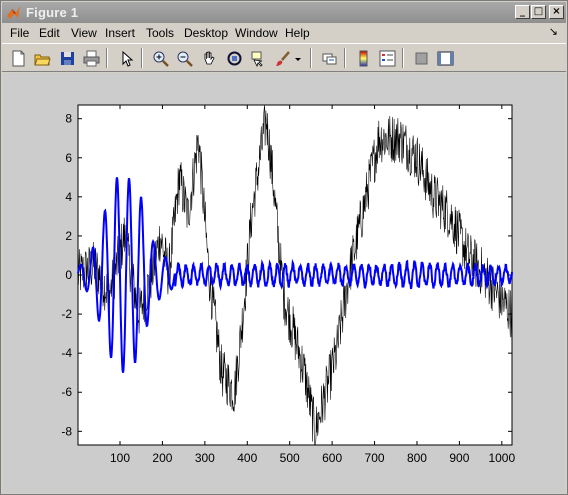 The width and height of the screenshot is (568, 495). I want to click on maximize-button: □, so click(538, 12).